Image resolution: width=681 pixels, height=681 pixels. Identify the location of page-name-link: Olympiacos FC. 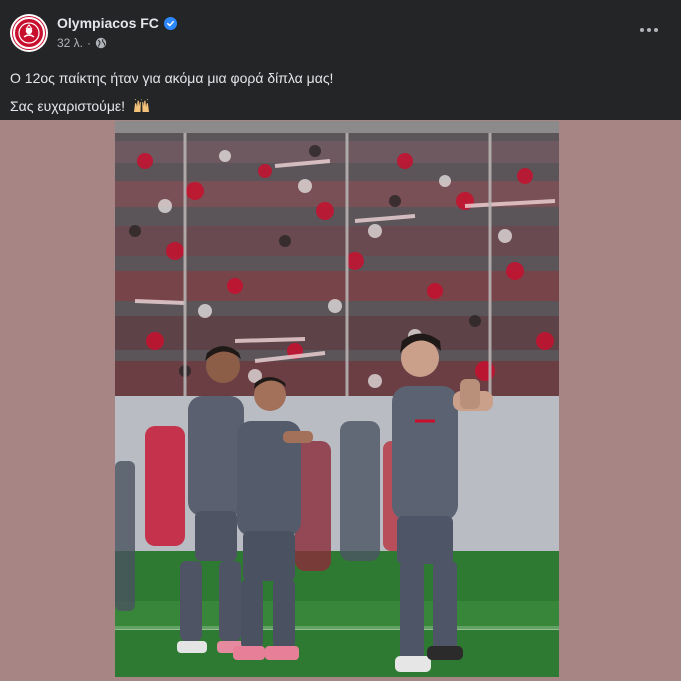
(108, 23).